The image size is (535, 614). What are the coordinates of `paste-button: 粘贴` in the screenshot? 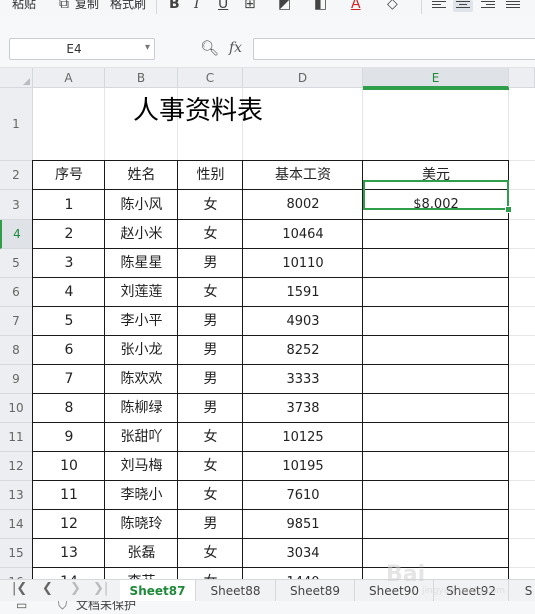 It's located at (24, 6).